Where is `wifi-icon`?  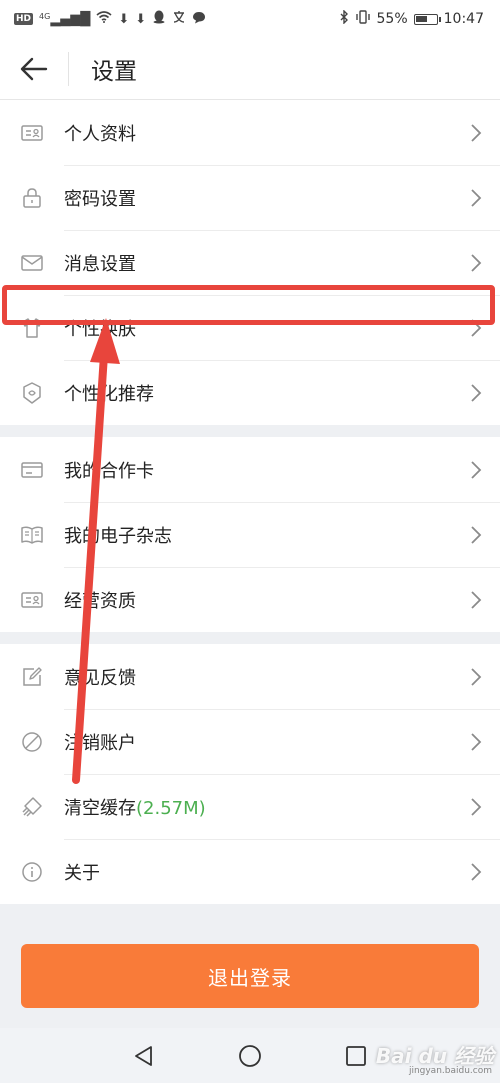
wifi-icon is located at coordinates (104, 19).